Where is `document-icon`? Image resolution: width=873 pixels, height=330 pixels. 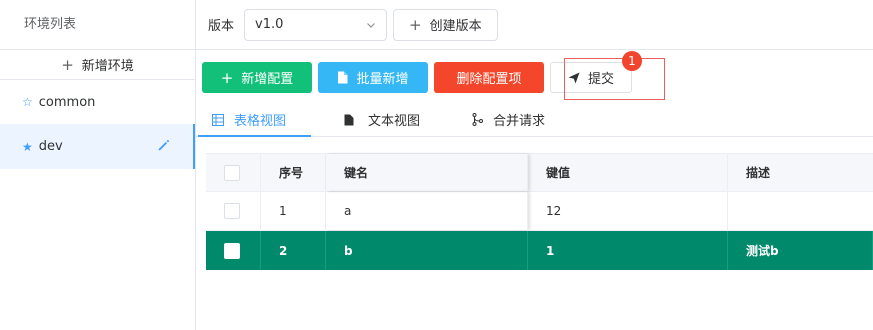
document-icon is located at coordinates (343, 77).